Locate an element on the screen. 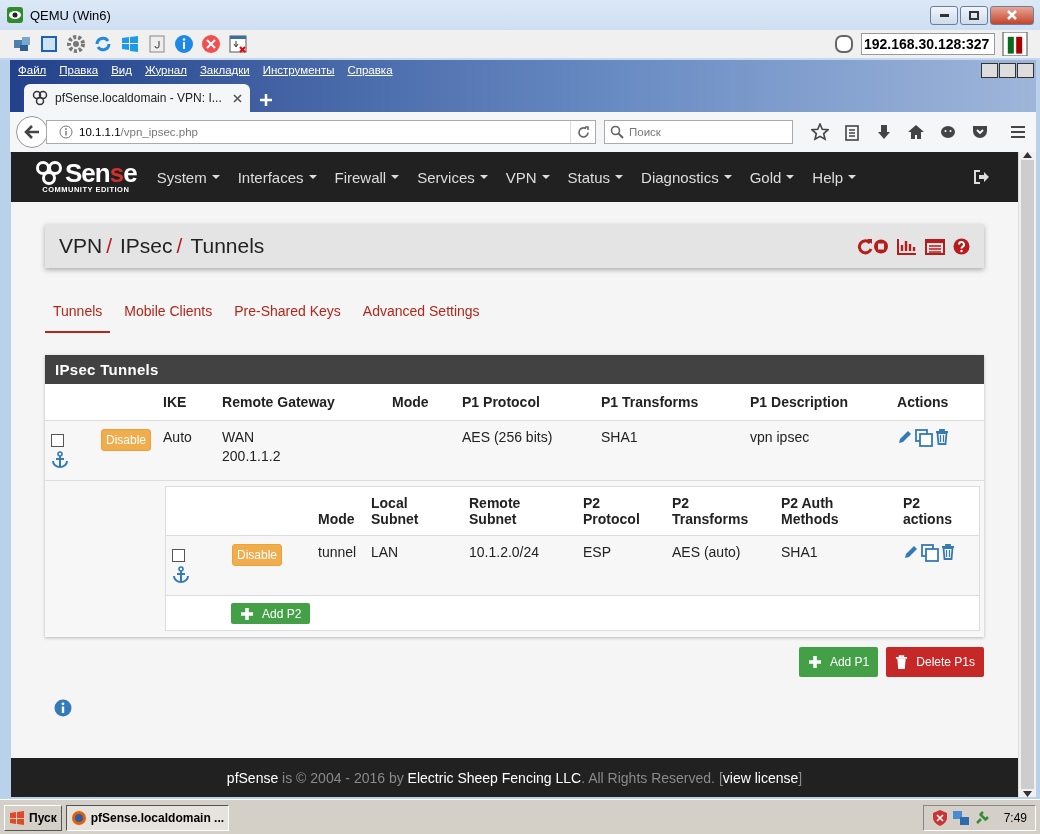 The width and height of the screenshot is (1040, 834). chart-icon is located at coordinates (907, 246).